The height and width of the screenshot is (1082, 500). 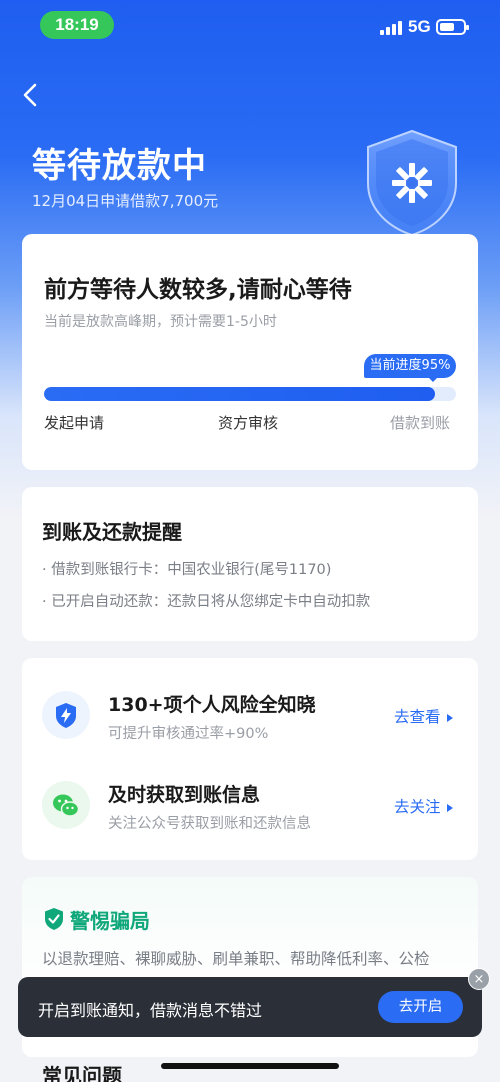 What do you see at coordinates (248, 423) in the screenshot?
I see `step-review: 资方审核` at bounding box center [248, 423].